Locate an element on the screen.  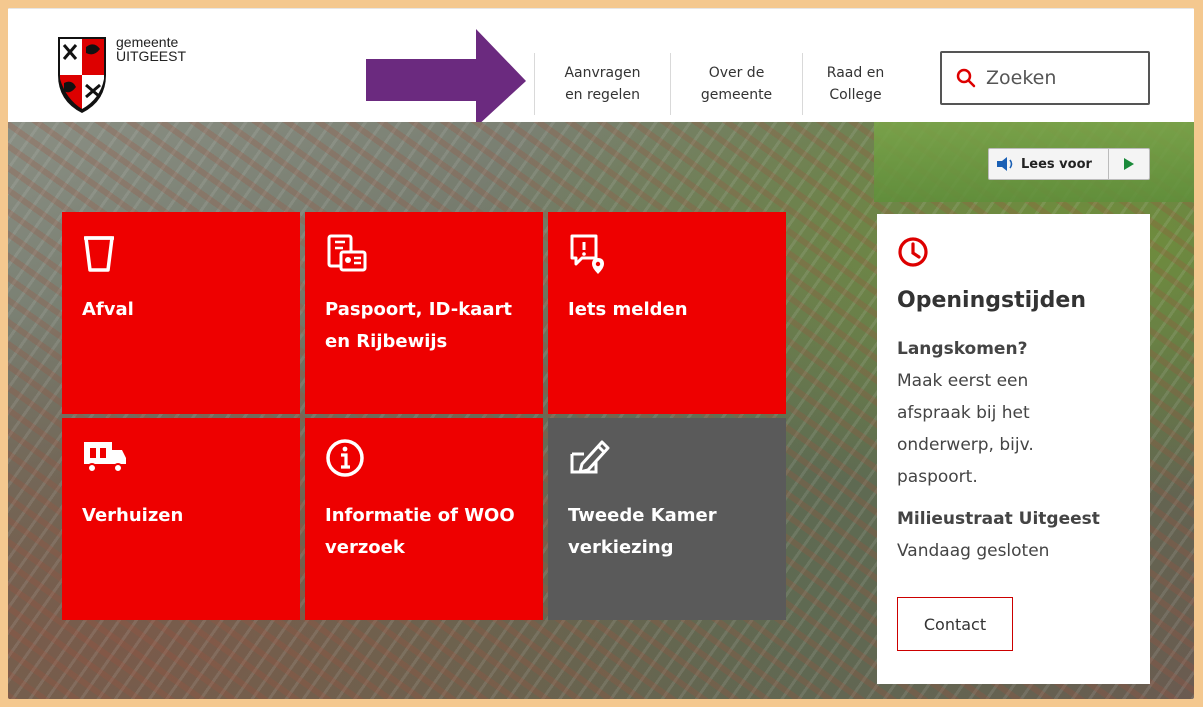
contact-button: Contact is located at coordinates (955, 624).